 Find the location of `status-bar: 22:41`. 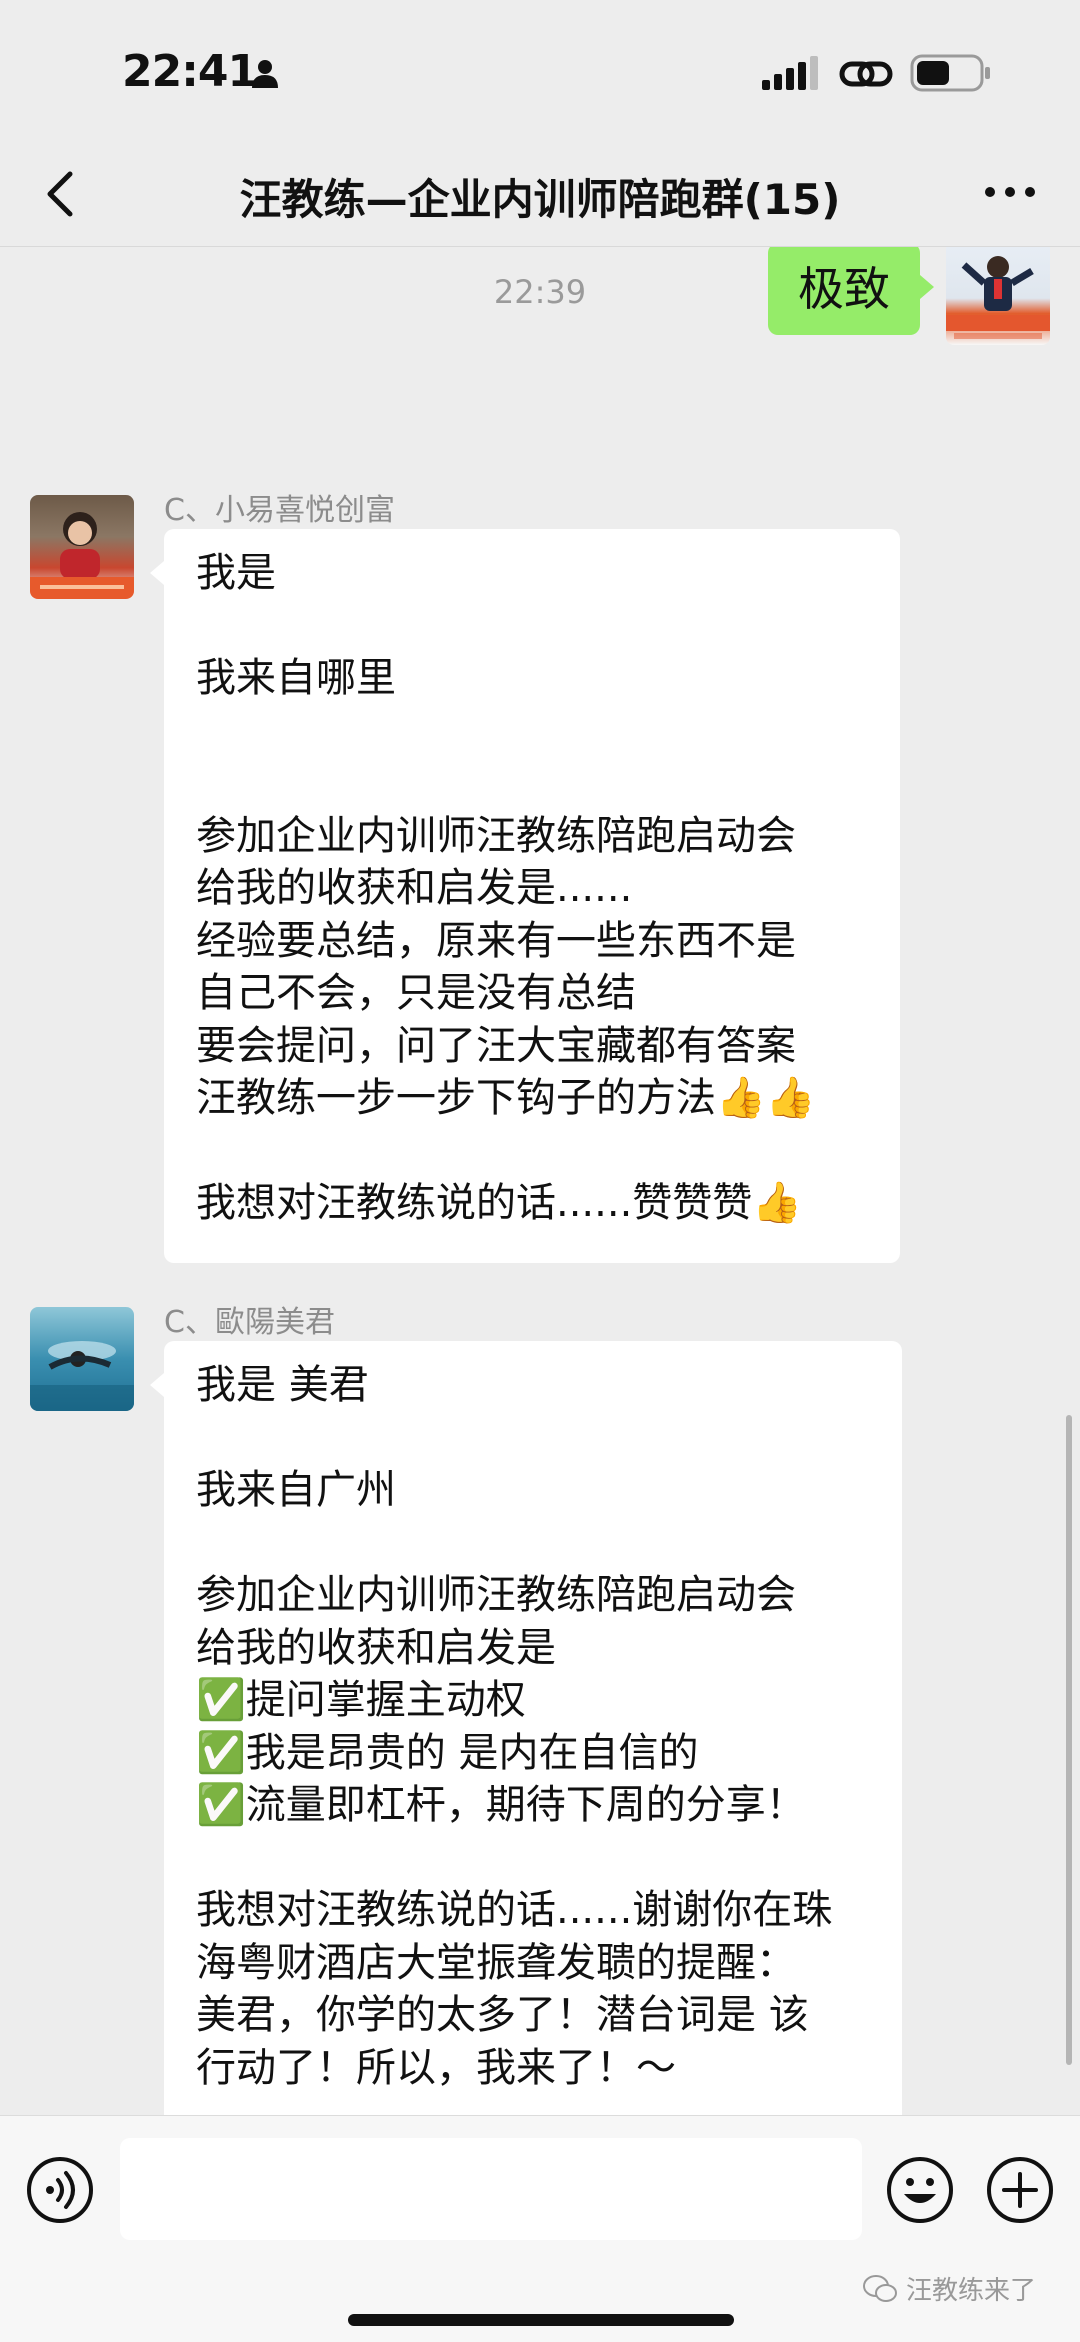

status-bar: 22:41 is located at coordinates (540, 70).